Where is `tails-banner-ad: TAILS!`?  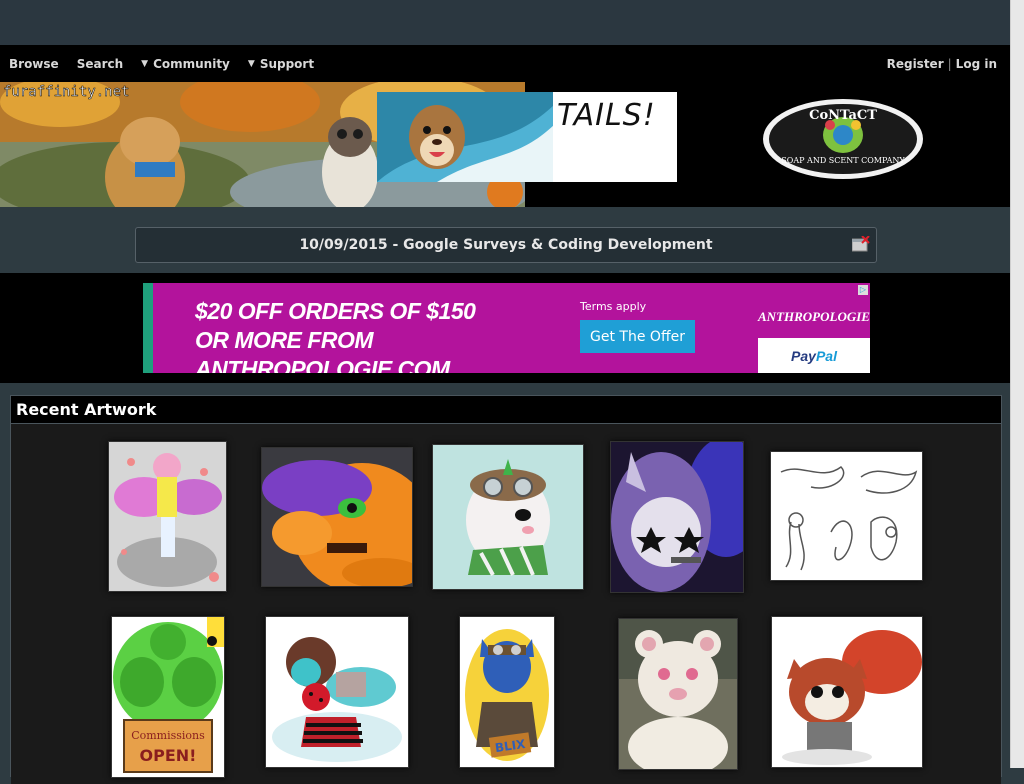
tails-banner-ad: TAILS! is located at coordinates (527, 137).